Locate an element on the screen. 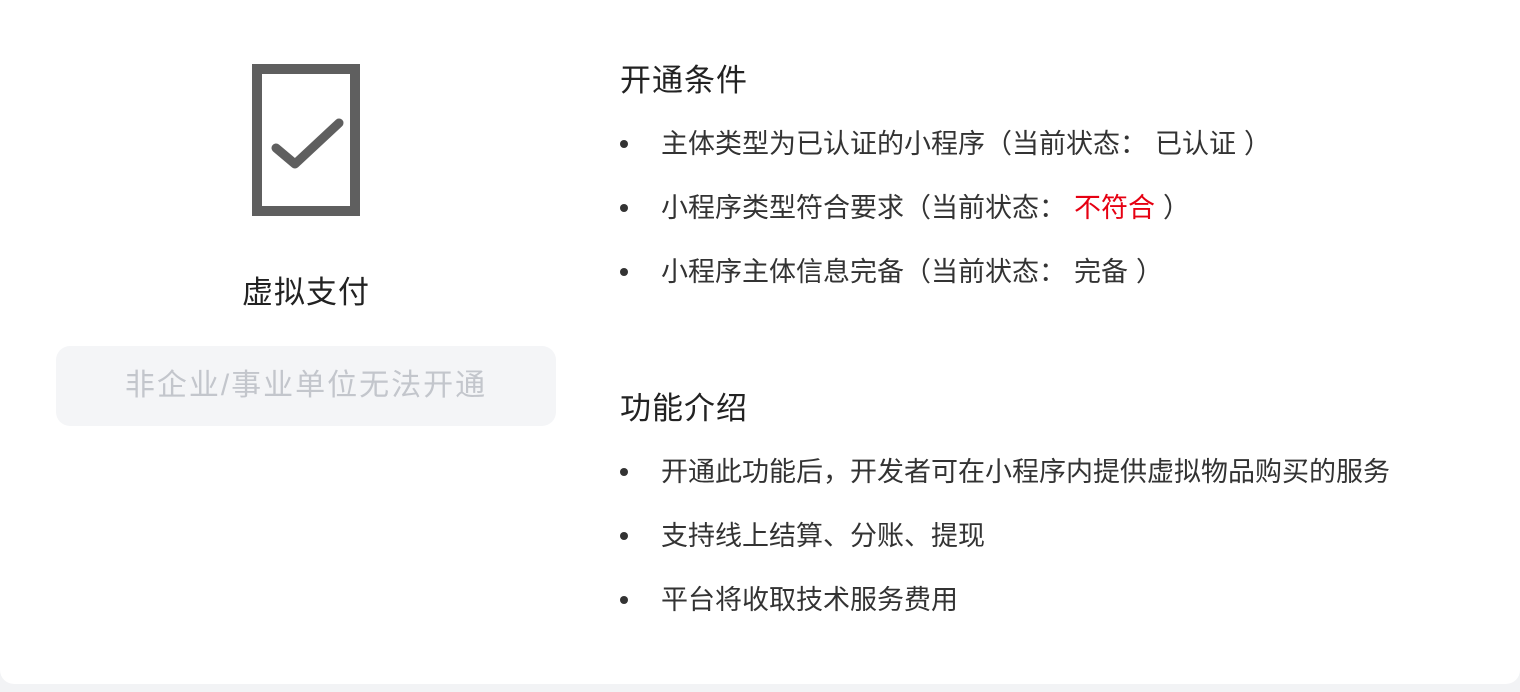  requirement-item: 小程序类型符合要求（当前状态： 不符合 ） is located at coordinates (945, 208).